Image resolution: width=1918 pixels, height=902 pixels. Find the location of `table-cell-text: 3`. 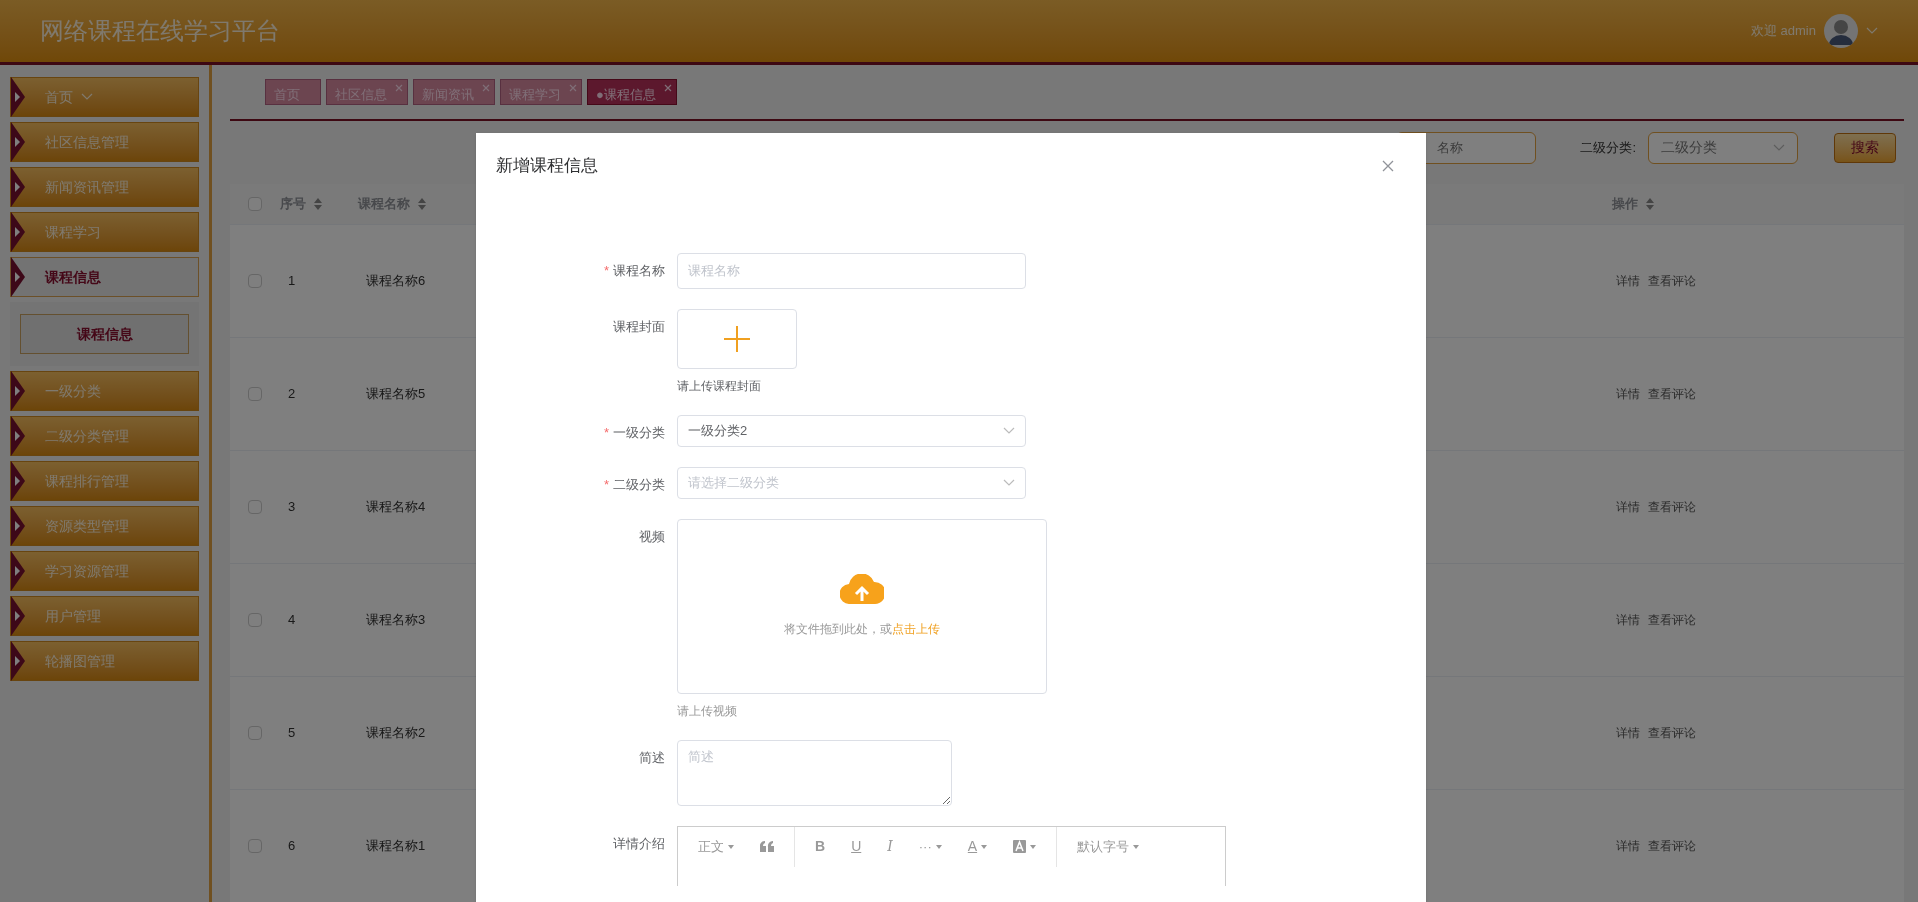

table-cell-text: 3 is located at coordinates (292, 507).